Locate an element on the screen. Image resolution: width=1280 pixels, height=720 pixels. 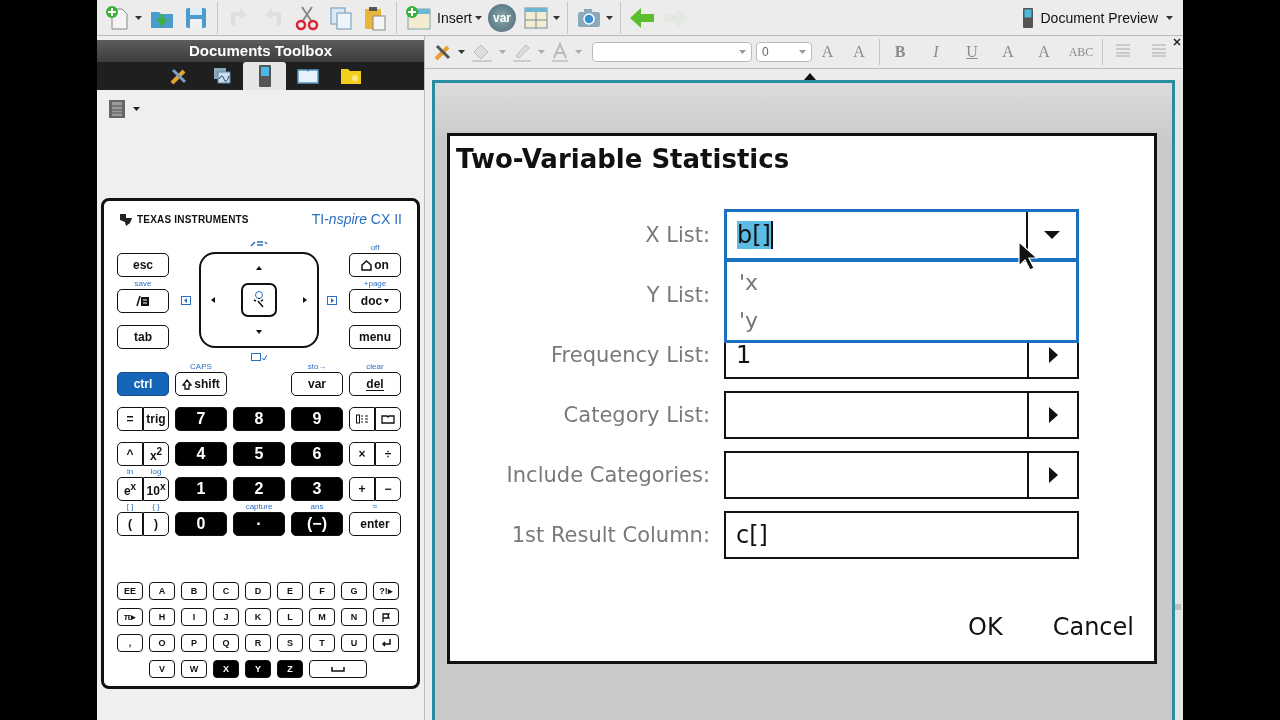
document-preview-button: Document Preview is located at coordinates (1097, 17).